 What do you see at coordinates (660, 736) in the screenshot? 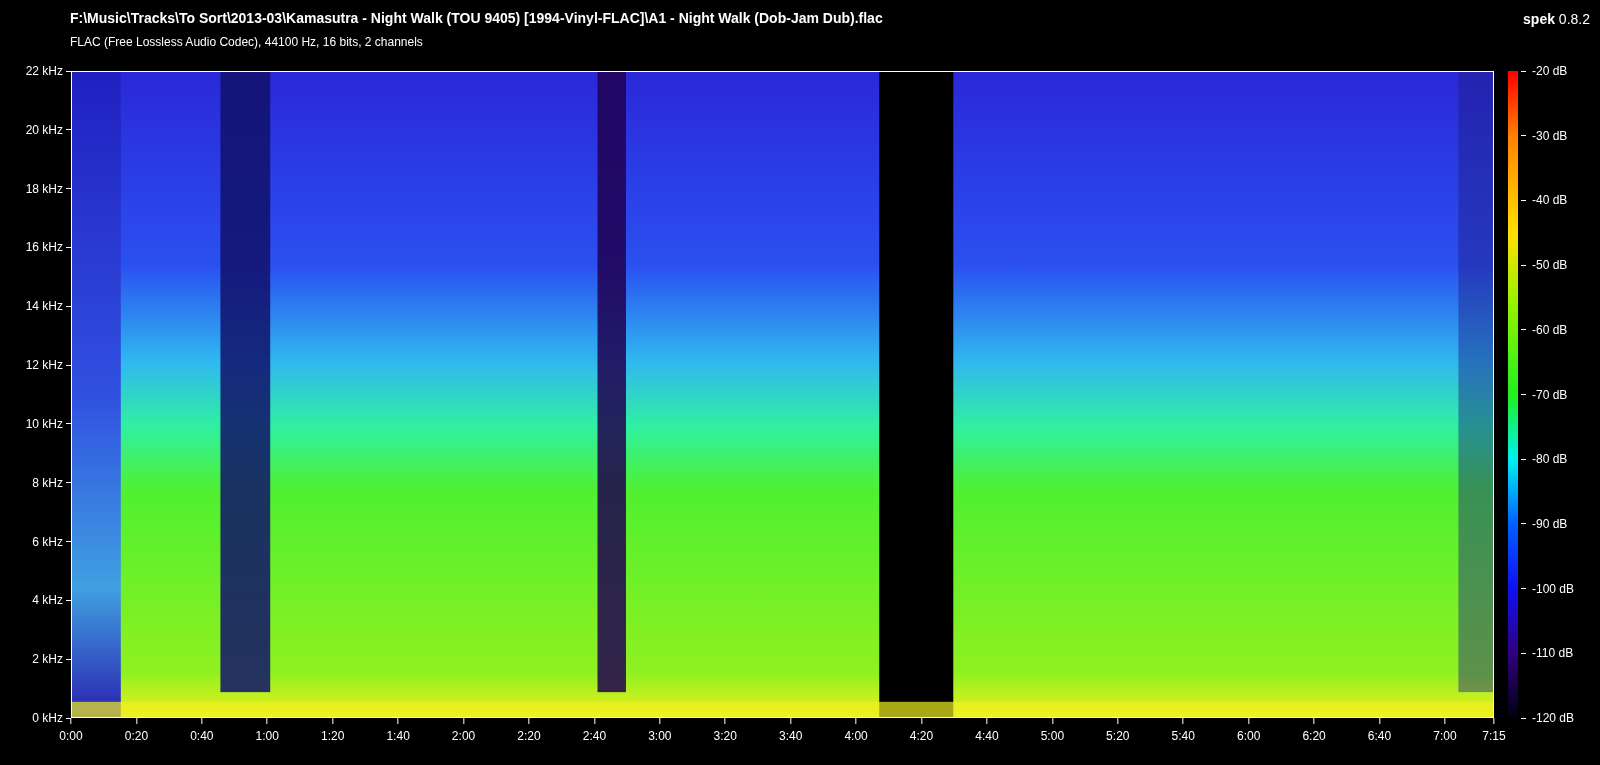
I see `time-label: 3:00` at bounding box center [660, 736].